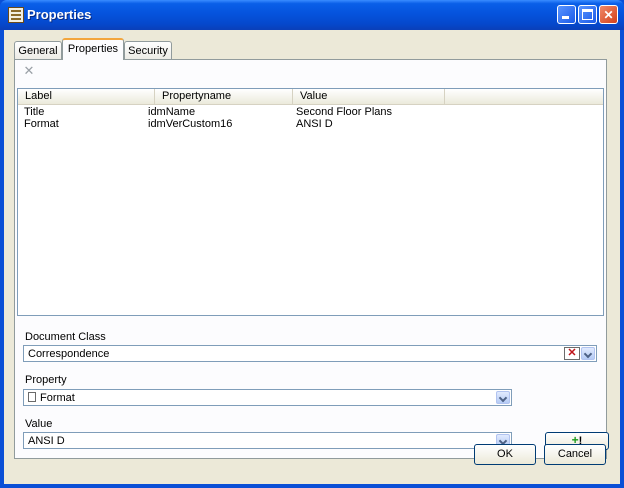  I want to click on minimize-button, so click(566, 14).